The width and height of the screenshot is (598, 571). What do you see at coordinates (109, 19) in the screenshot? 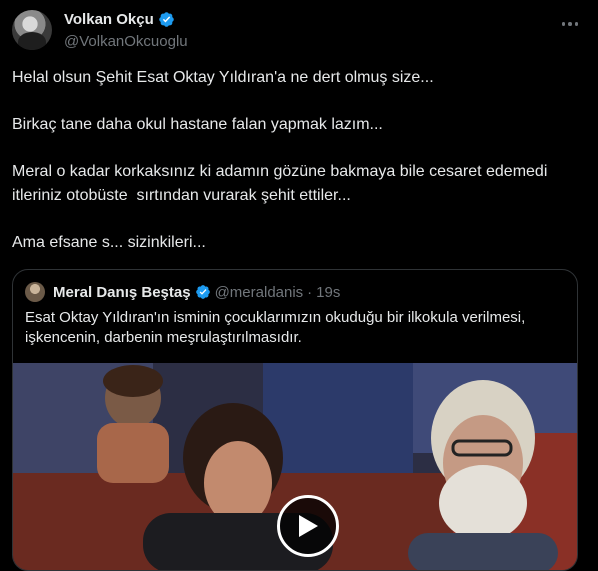
I see `author-display-name: Volkan Okçu` at bounding box center [109, 19].